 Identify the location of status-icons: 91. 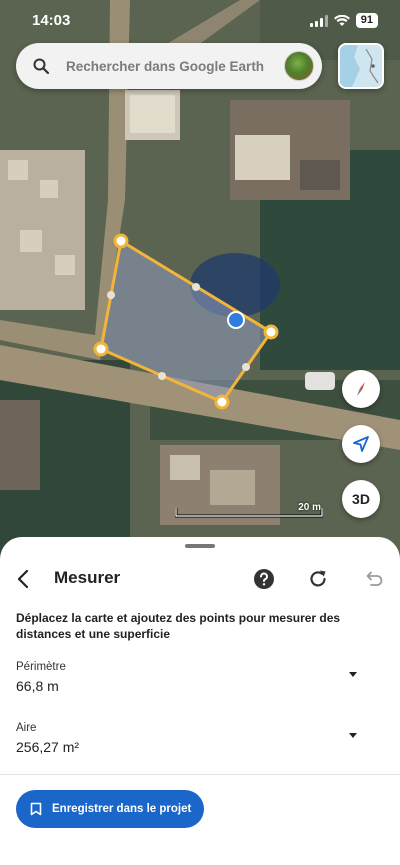
(343, 20).